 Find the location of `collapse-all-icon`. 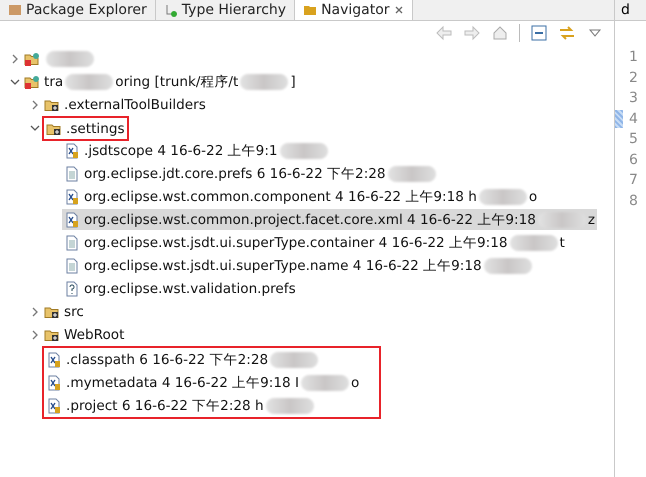

collapse-all-icon is located at coordinates (539, 33).